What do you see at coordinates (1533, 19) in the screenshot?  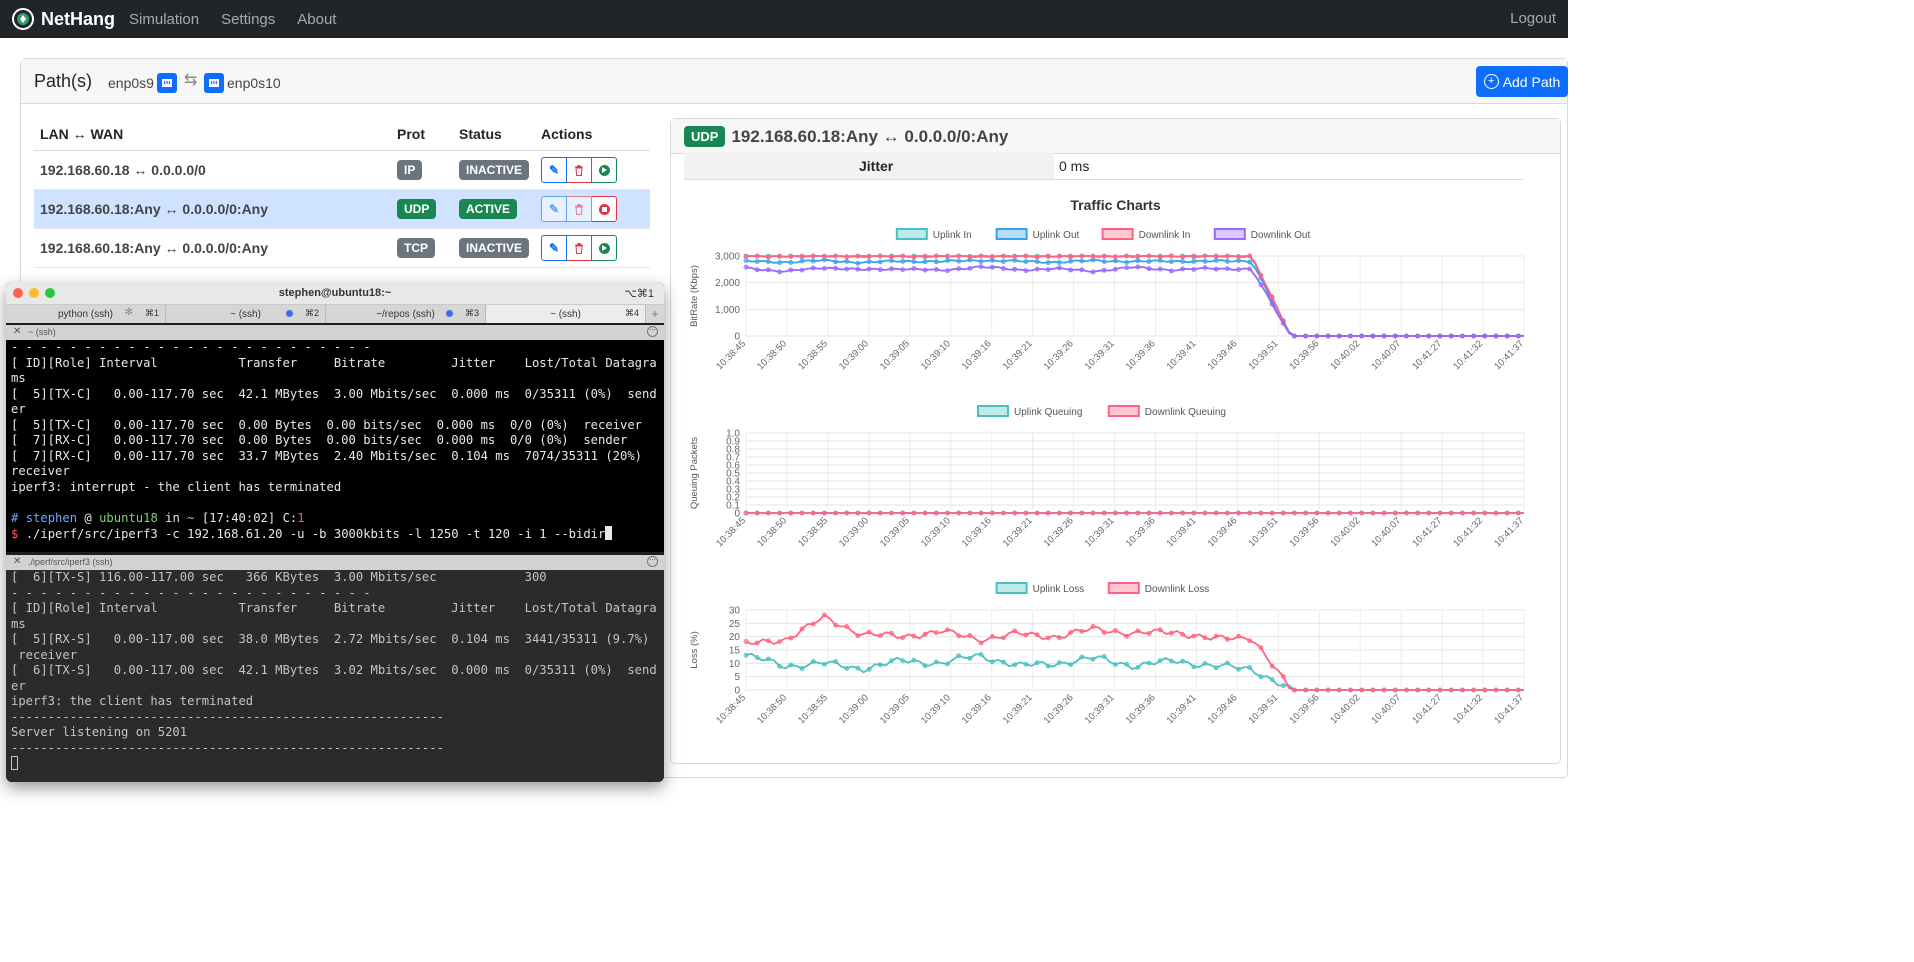 I see `logout-link: Logout` at bounding box center [1533, 19].